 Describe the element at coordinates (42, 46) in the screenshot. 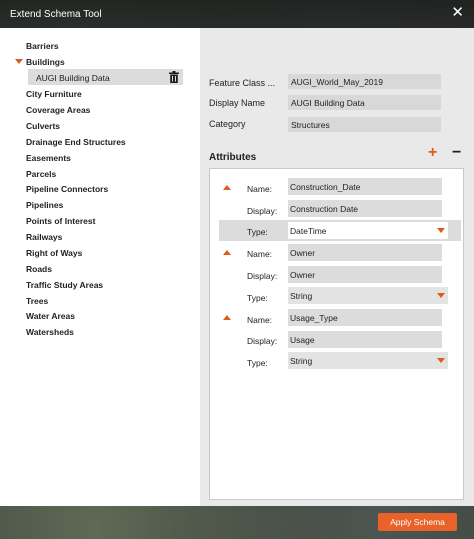

I see `tree-item-barriers: Barriers` at that location.